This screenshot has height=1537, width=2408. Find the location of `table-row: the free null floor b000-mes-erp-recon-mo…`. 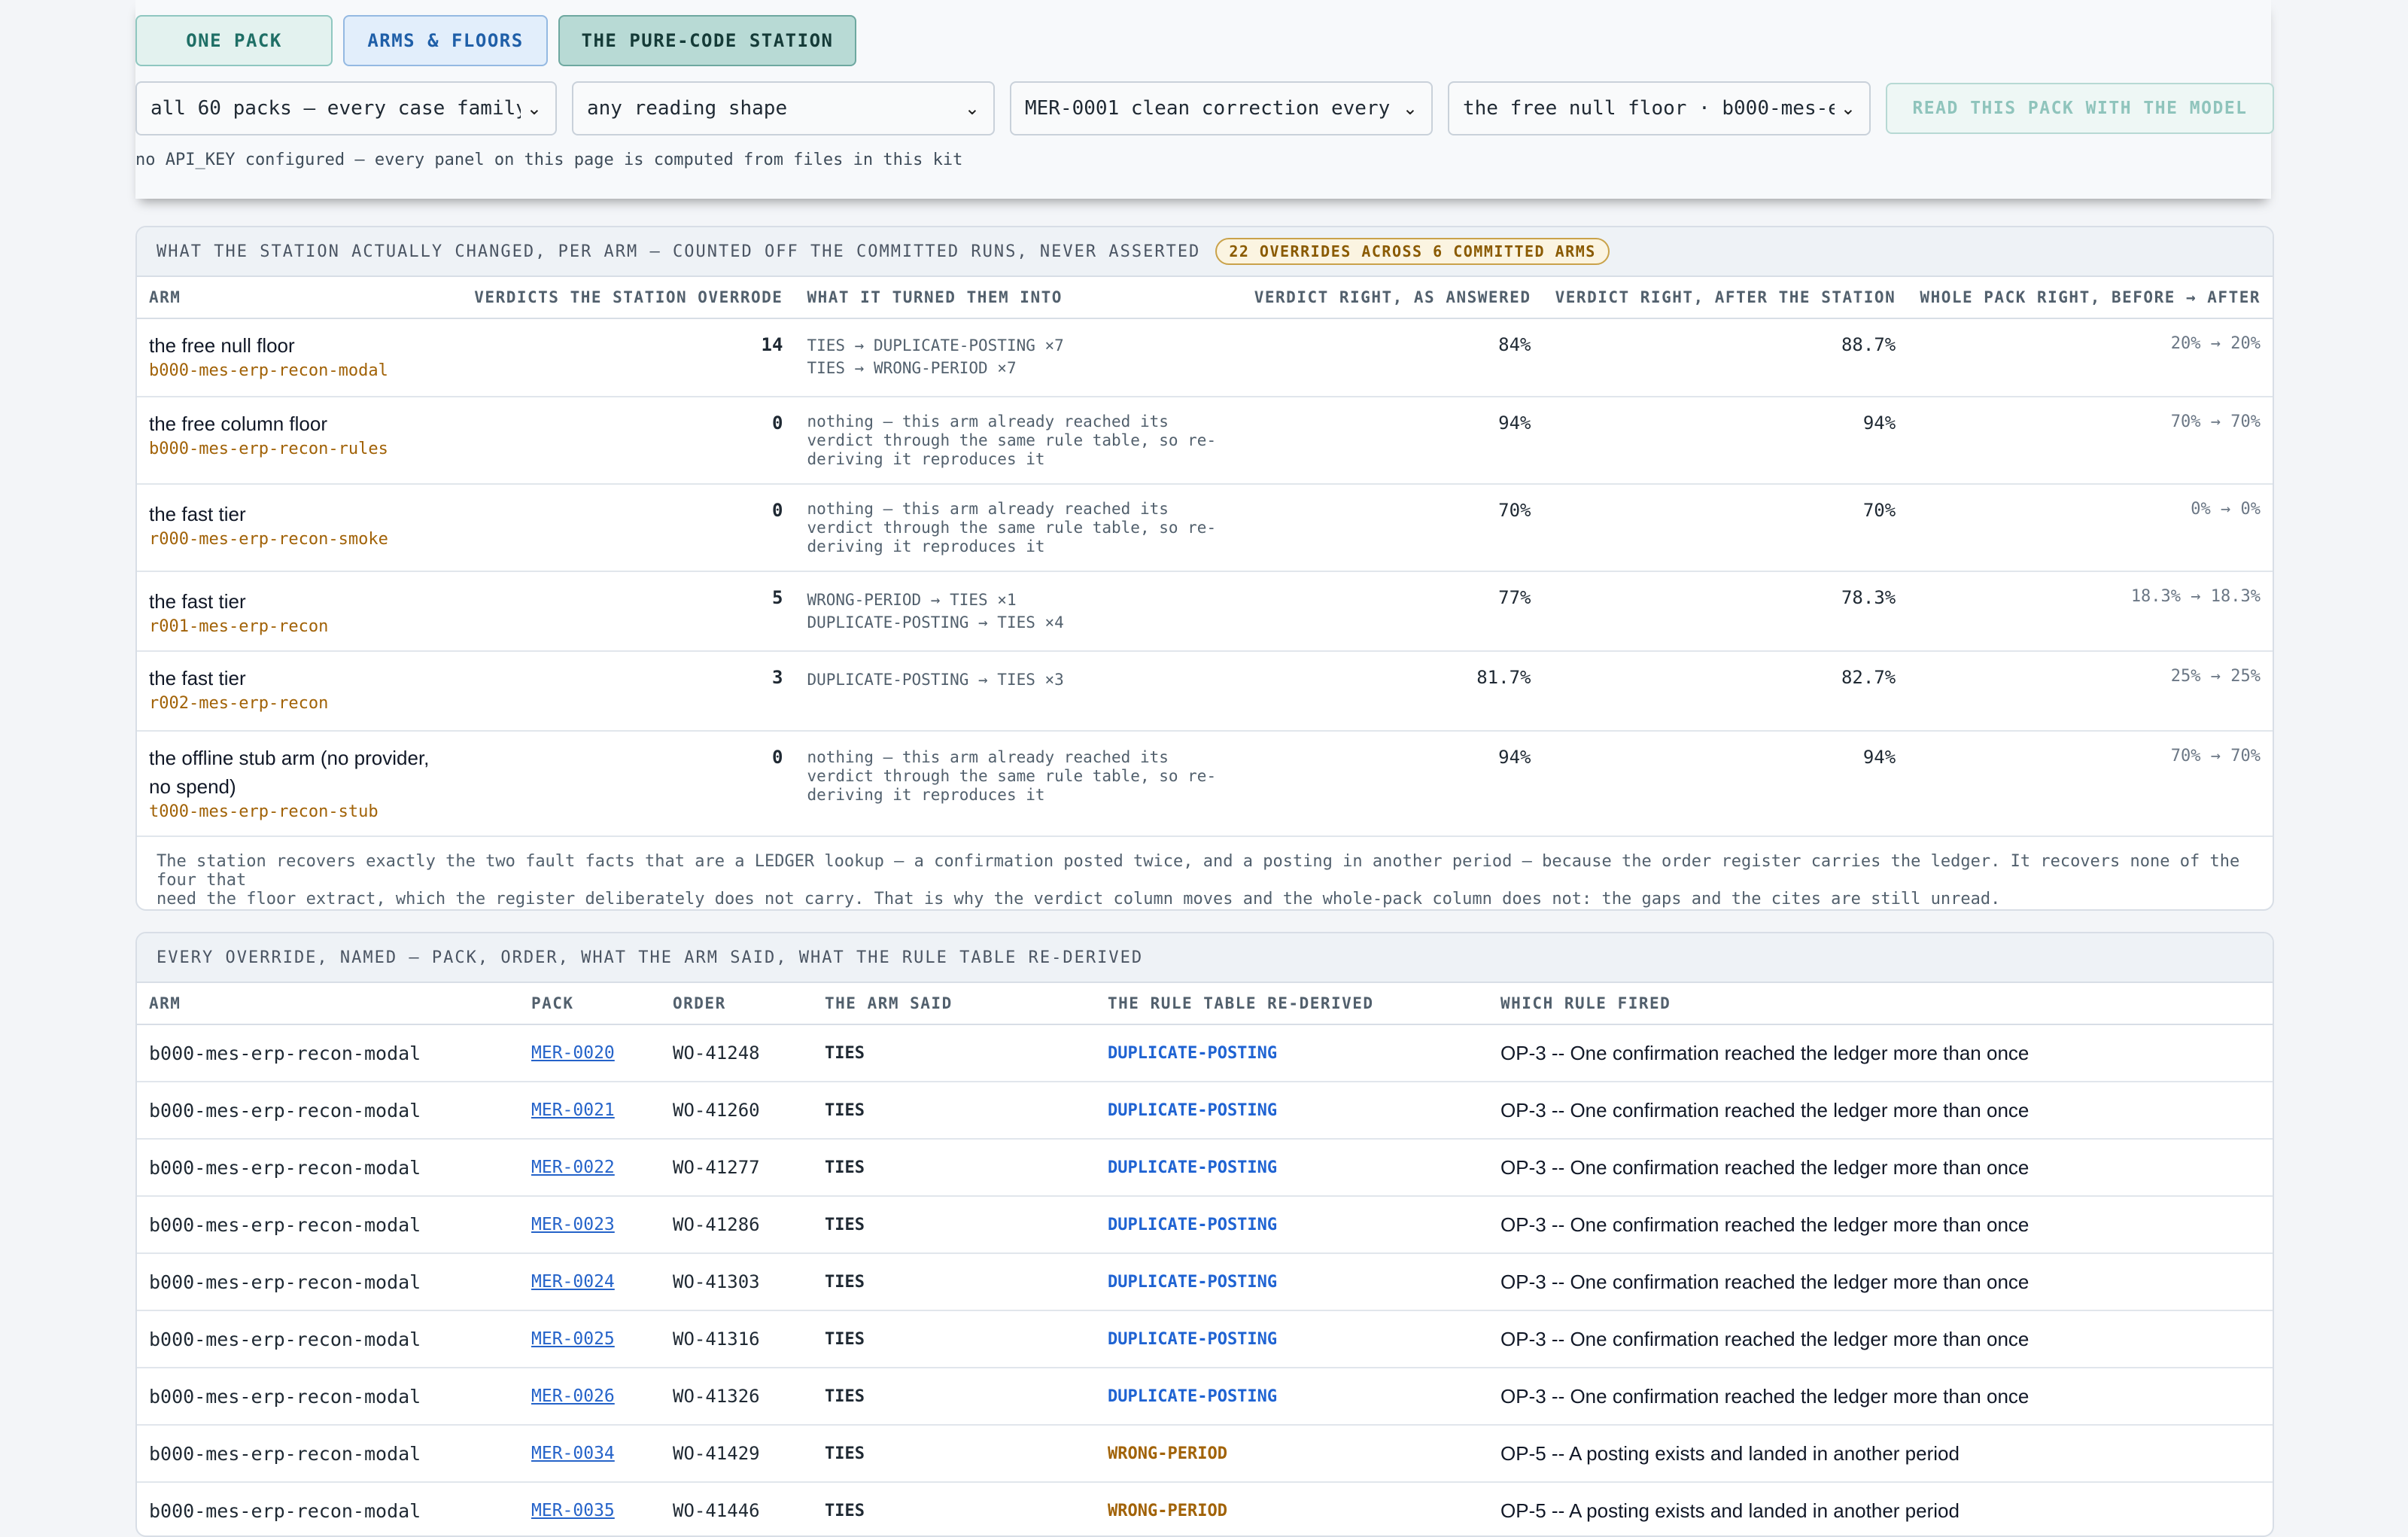

table-row: the free null floor b000-mes-erp-recon-mo… is located at coordinates (1205, 357).